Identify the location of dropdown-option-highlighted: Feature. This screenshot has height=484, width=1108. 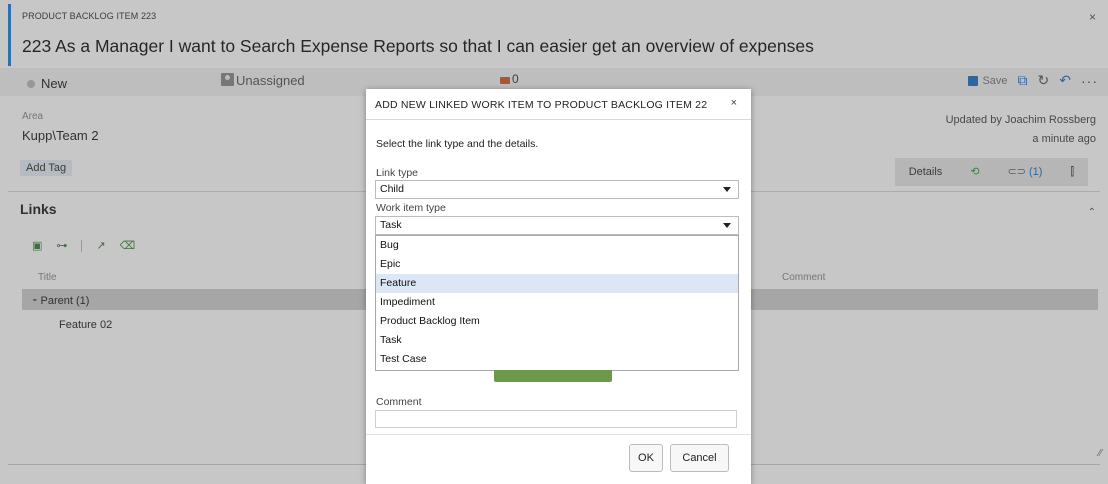
(557, 283).